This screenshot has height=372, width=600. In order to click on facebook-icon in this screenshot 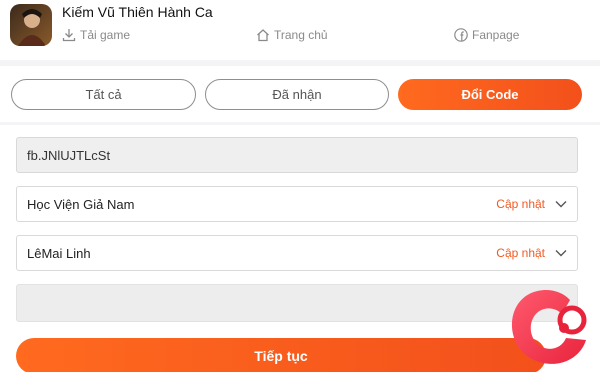, I will do `click(461, 35)`.